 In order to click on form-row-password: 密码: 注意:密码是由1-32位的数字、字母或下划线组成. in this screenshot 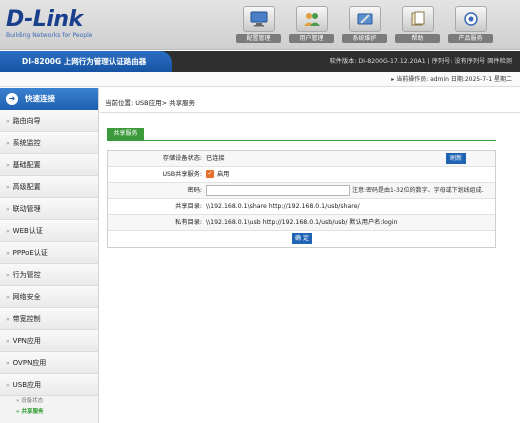, I will do `click(301, 191)`.